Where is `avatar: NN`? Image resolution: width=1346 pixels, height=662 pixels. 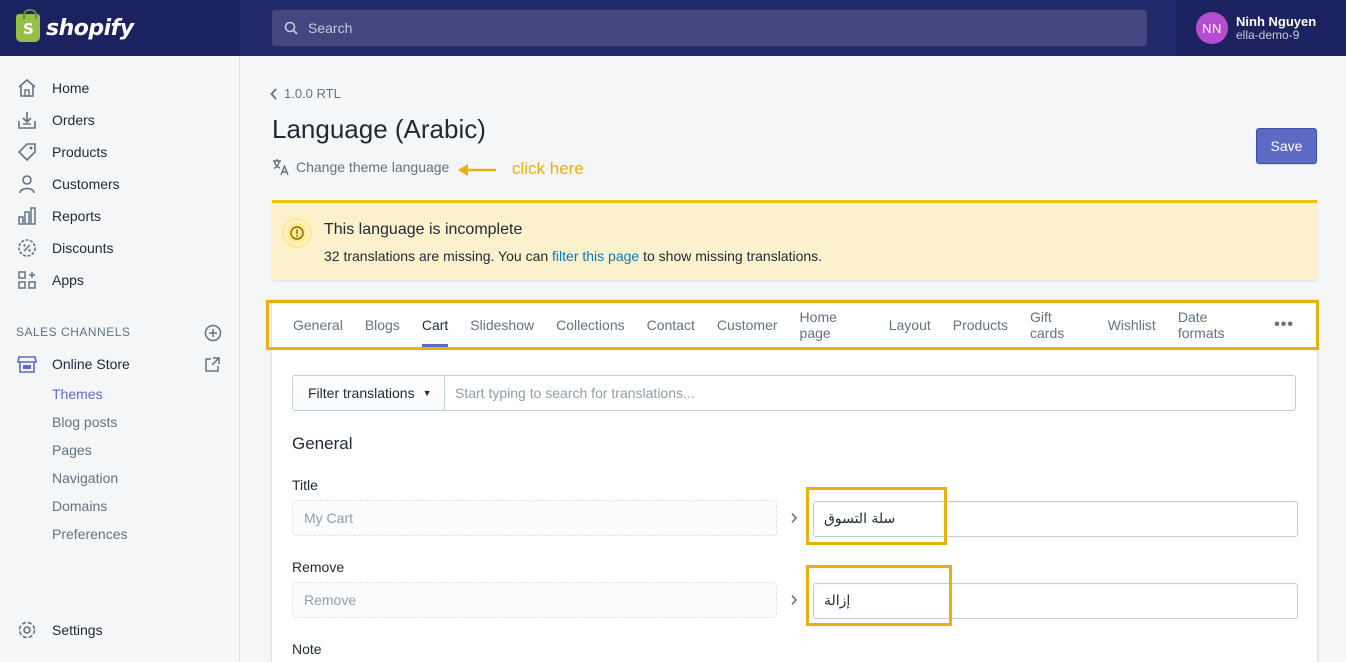 avatar: NN is located at coordinates (1212, 28).